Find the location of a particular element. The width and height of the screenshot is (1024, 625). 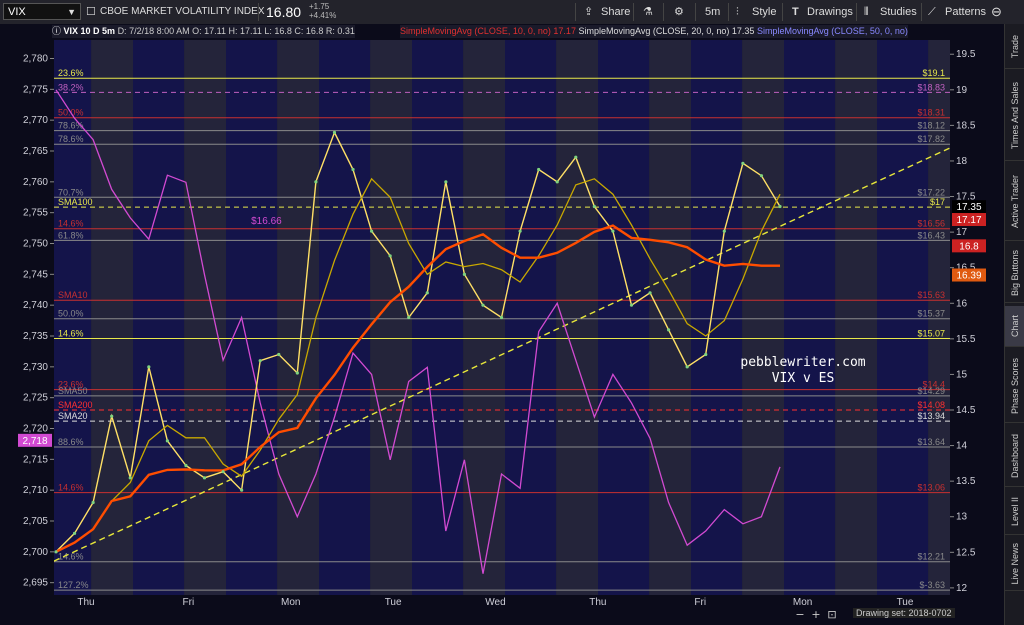

level-right-label: $15.37 is located at coordinates (931, 314).